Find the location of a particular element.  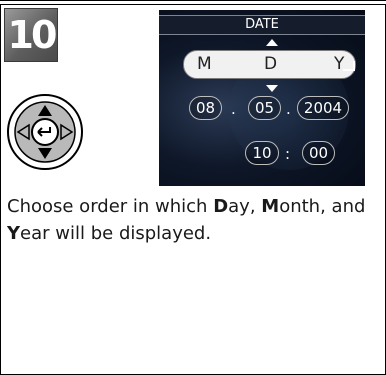

order-label-day: D is located at coordinates (271, 64).